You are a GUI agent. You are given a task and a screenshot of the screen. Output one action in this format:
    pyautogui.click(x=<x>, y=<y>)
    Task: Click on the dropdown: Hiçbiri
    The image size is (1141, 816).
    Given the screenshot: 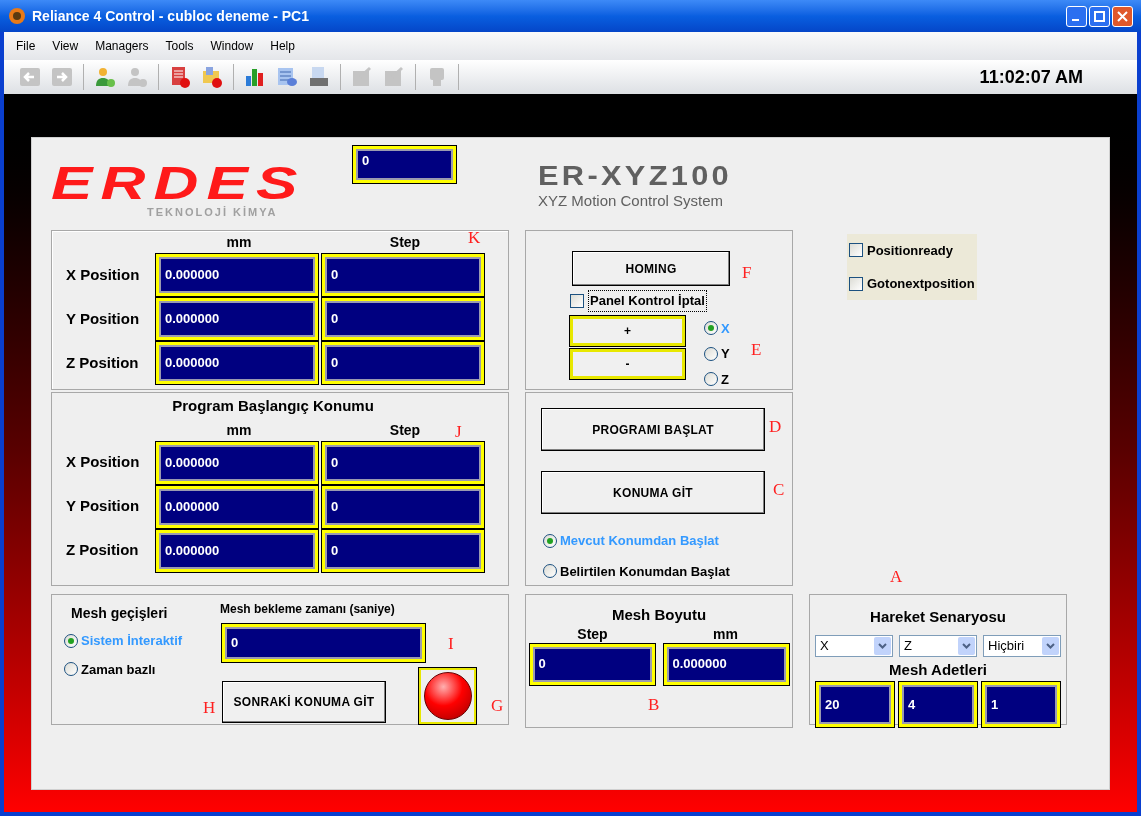 What is the action you would take?
    pyautogui.click(x=1022, y=645)
    